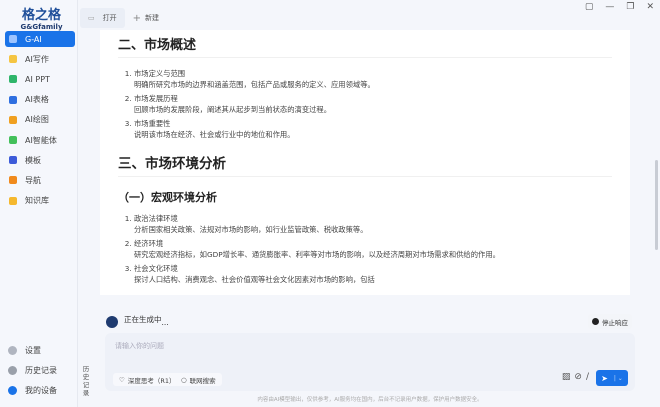  I want to click on sidebar-item-8: 知识库, so click(40, 201).